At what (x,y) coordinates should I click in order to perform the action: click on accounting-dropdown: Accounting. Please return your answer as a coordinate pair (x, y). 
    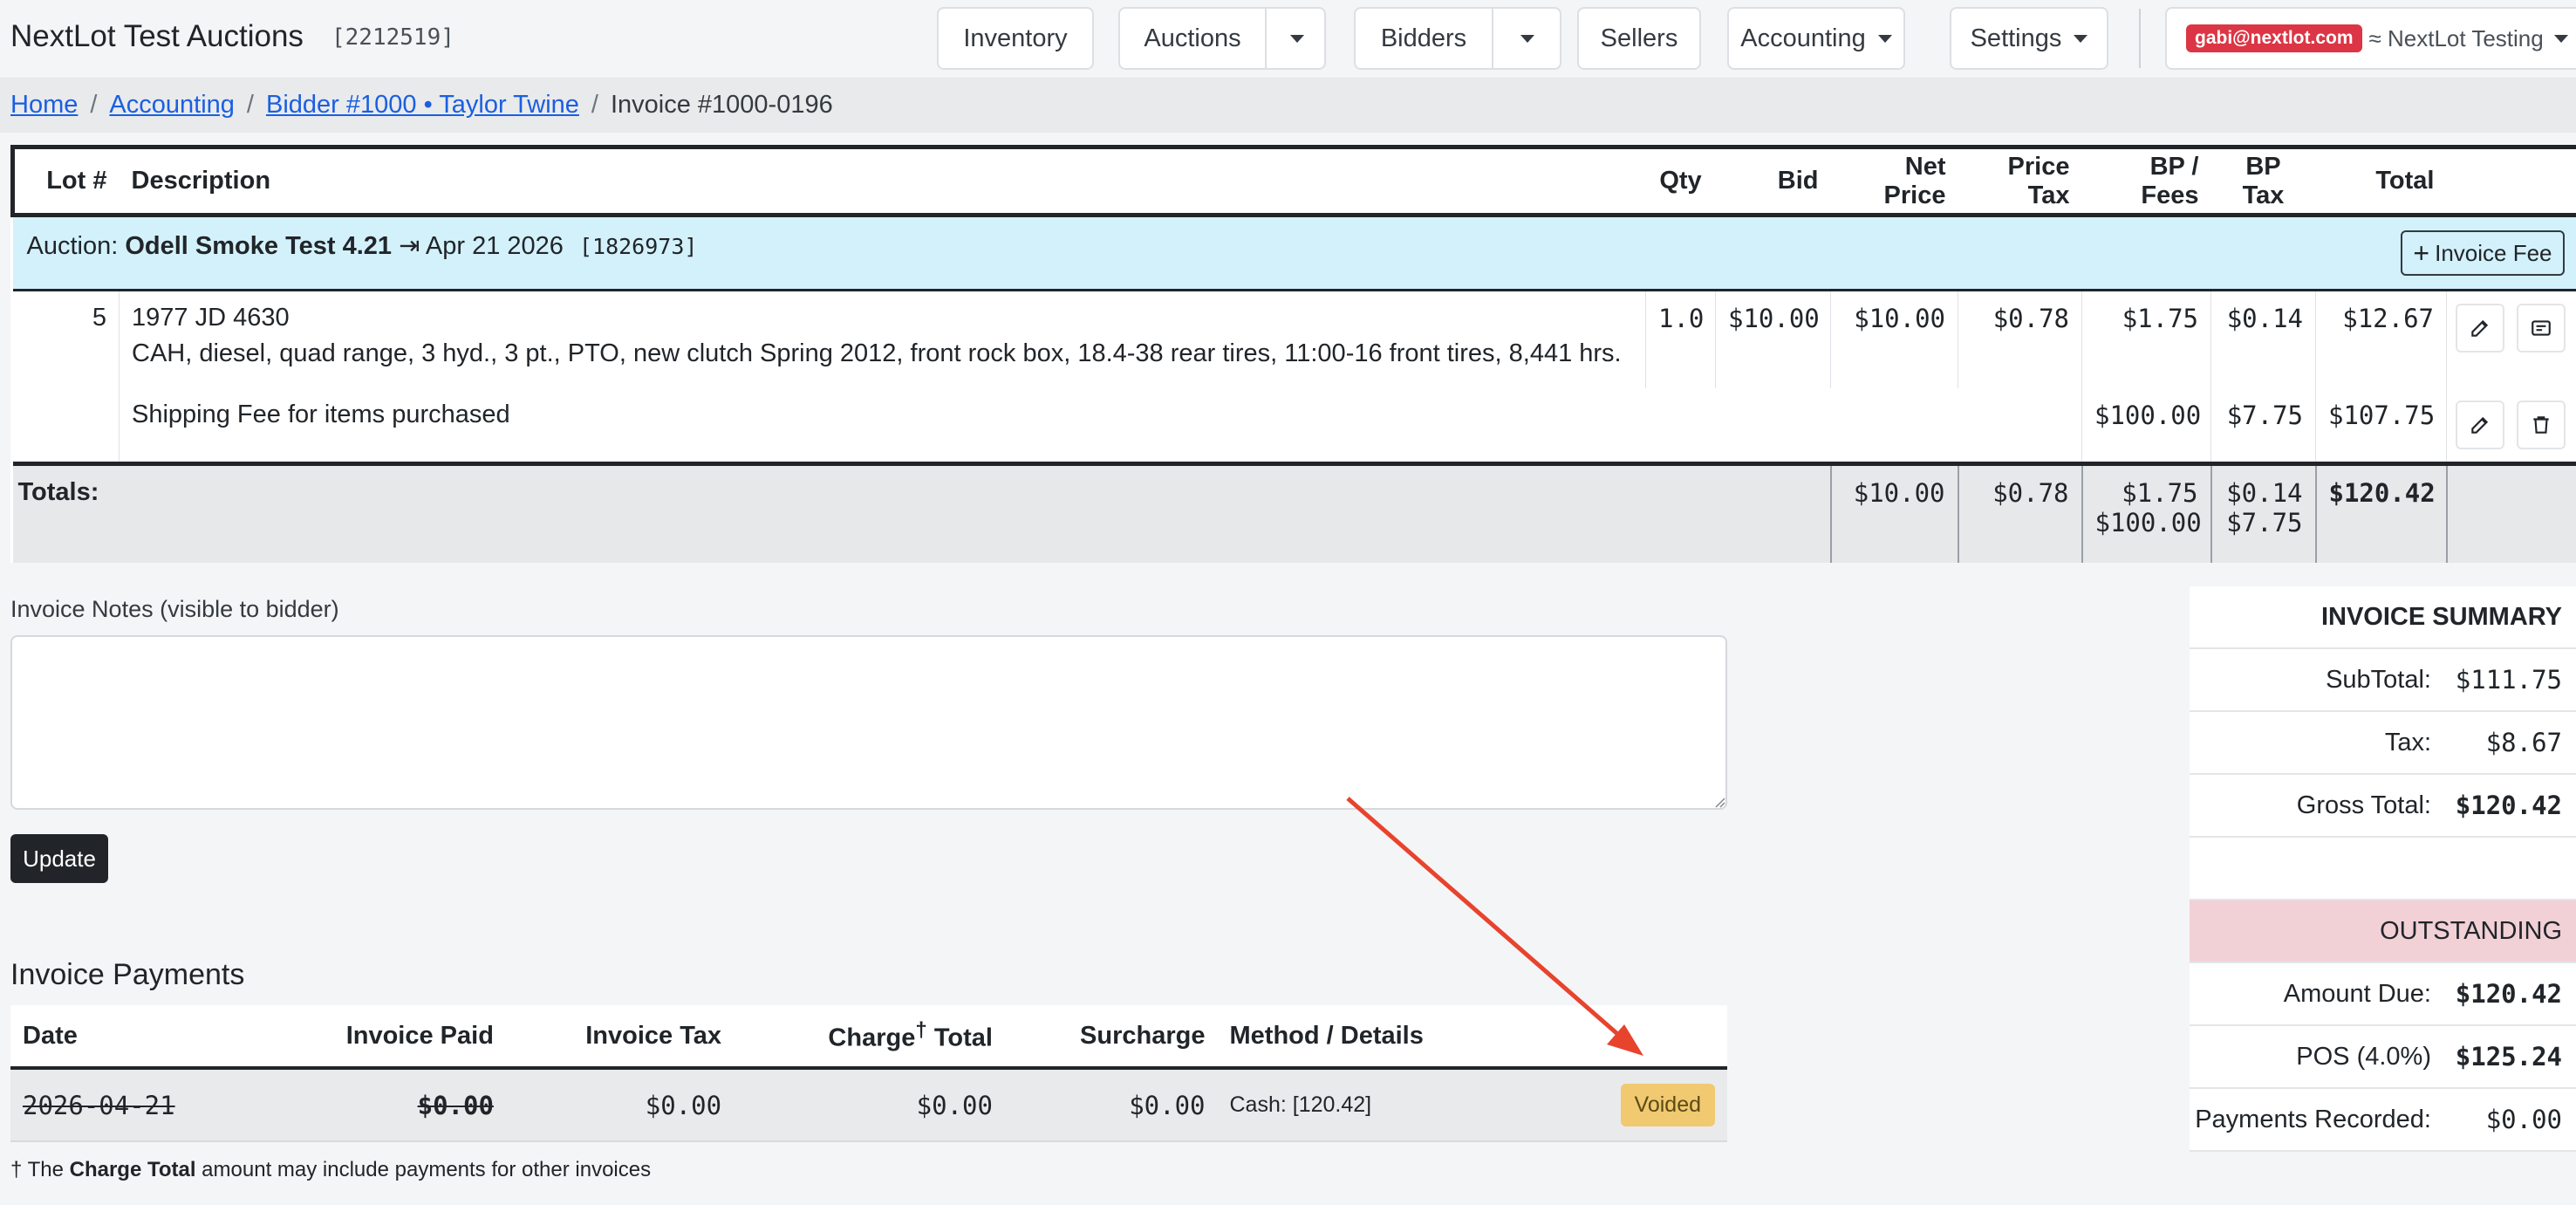
    Looking at the image, I should click on (1816, 38).